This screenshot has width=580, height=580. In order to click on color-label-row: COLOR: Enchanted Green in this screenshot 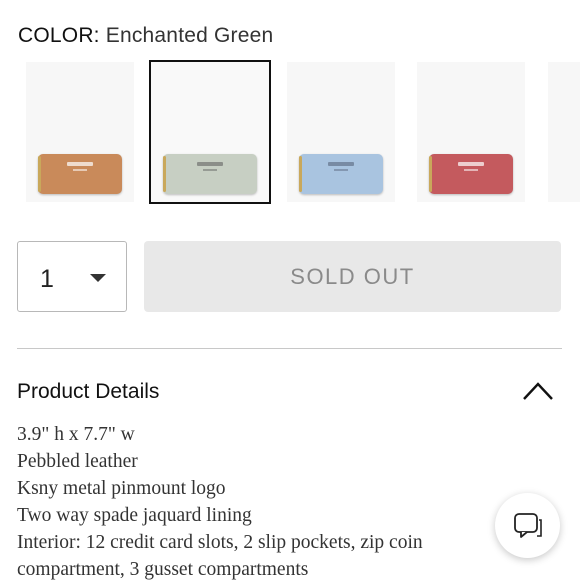, I will do `click(145, 36)`.